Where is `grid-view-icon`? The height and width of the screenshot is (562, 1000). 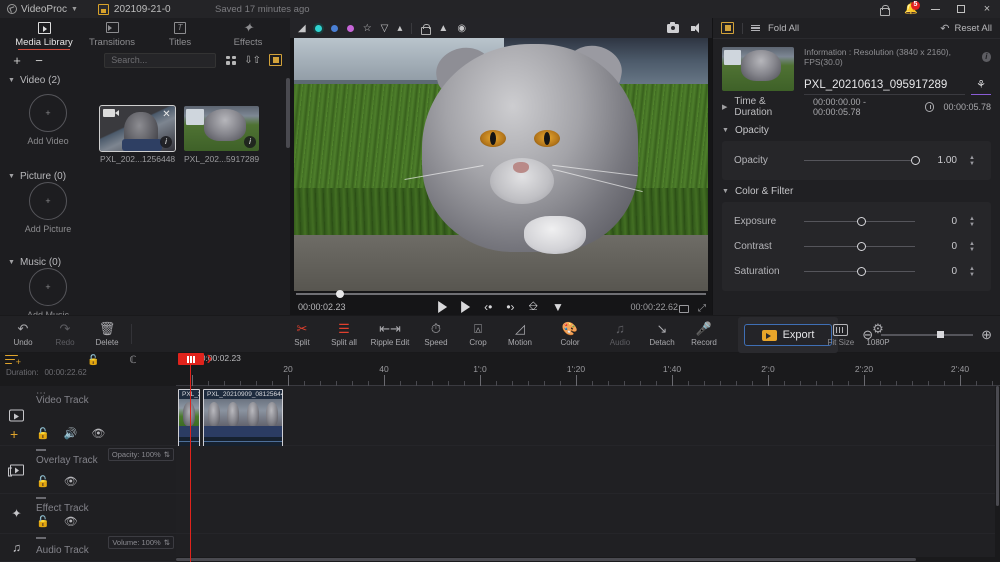 grid-view-icon is located at coordinates (231, 60).